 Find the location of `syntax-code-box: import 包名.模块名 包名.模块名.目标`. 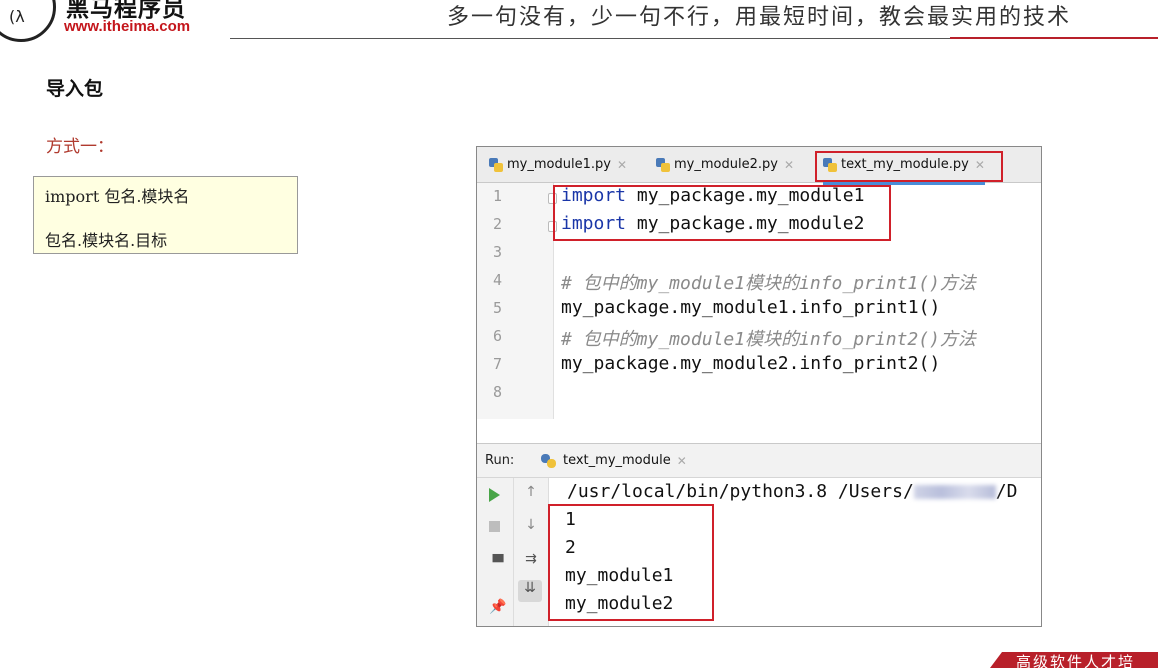

syntax-code-box: import 包名.模块名 包名.模块名.目标 is located at coordinates (165, 215).